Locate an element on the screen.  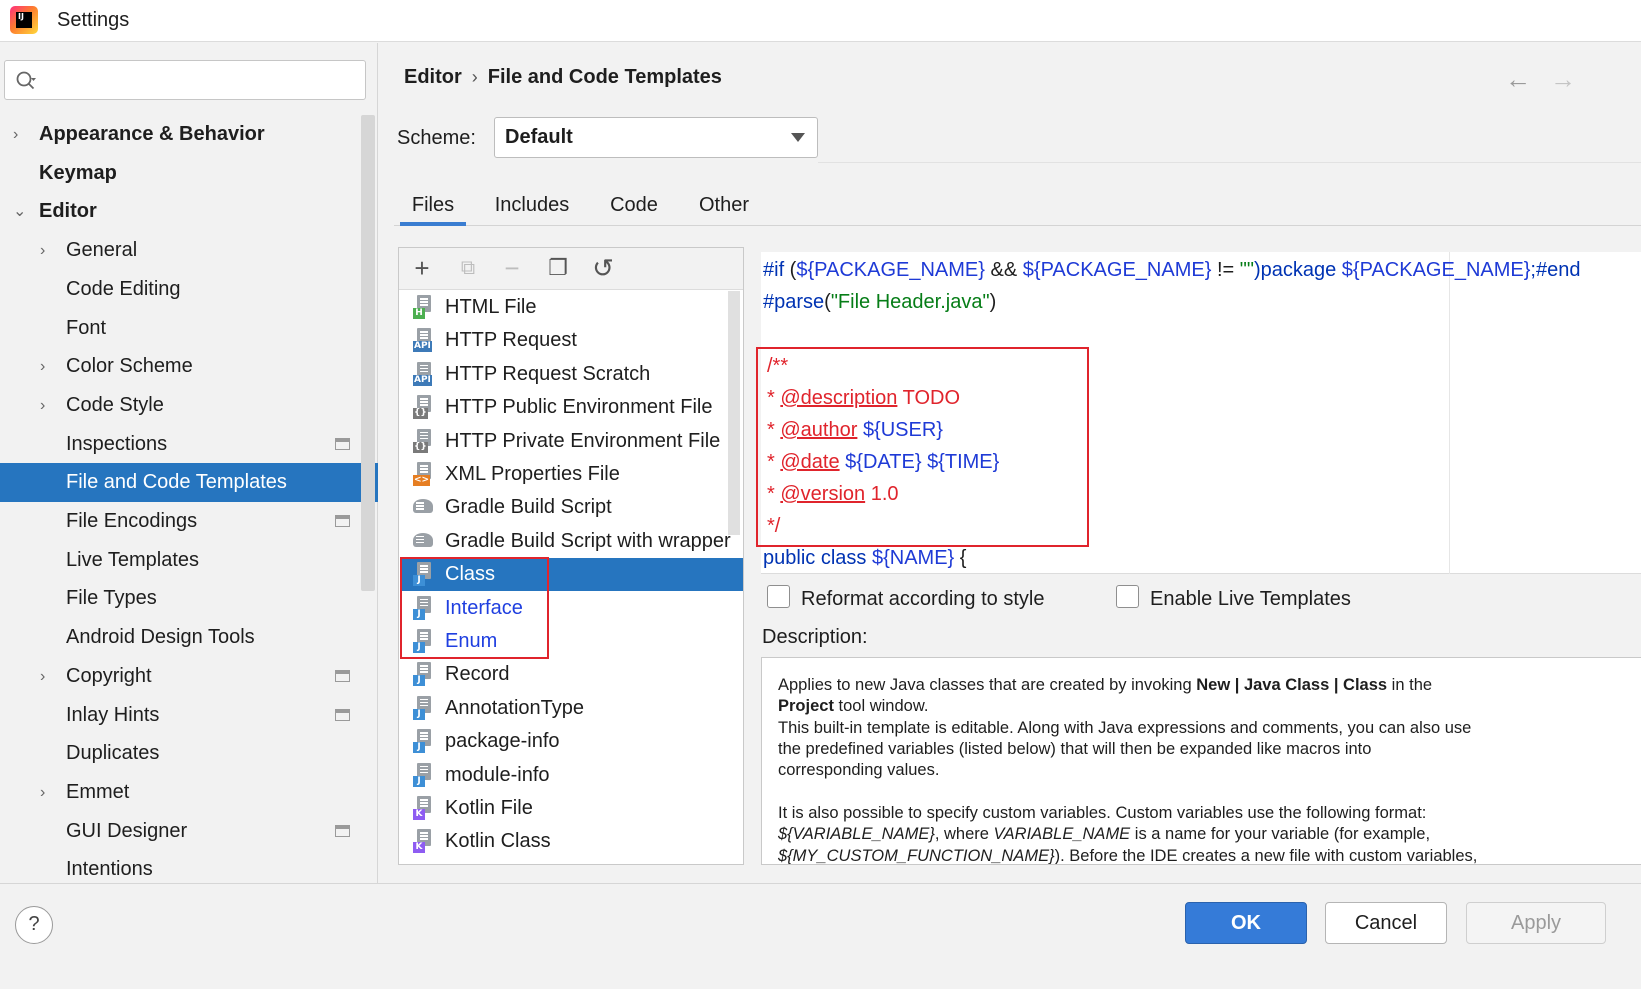
remove-template-button: − is located at coordinates (512, 268).